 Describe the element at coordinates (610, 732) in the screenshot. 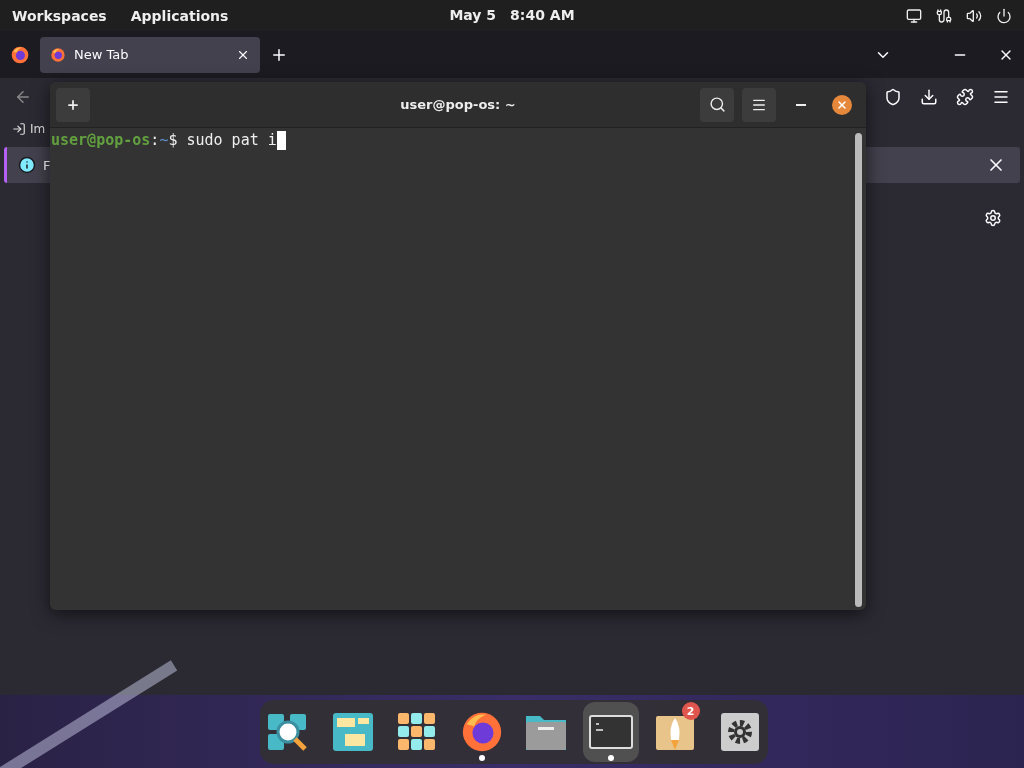

I see `dock-item` at that location.